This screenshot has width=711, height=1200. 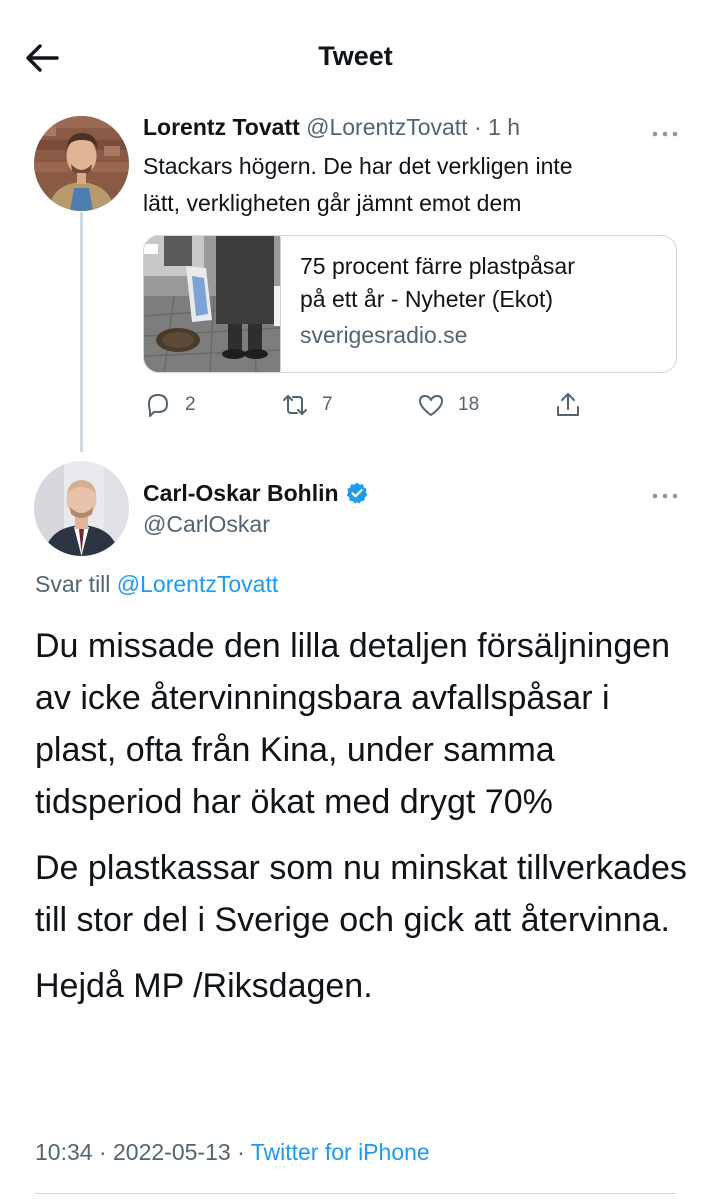 I want to click on tweet-author-row: Carl-Oskar Bohlin, so click(x=256, y=493).